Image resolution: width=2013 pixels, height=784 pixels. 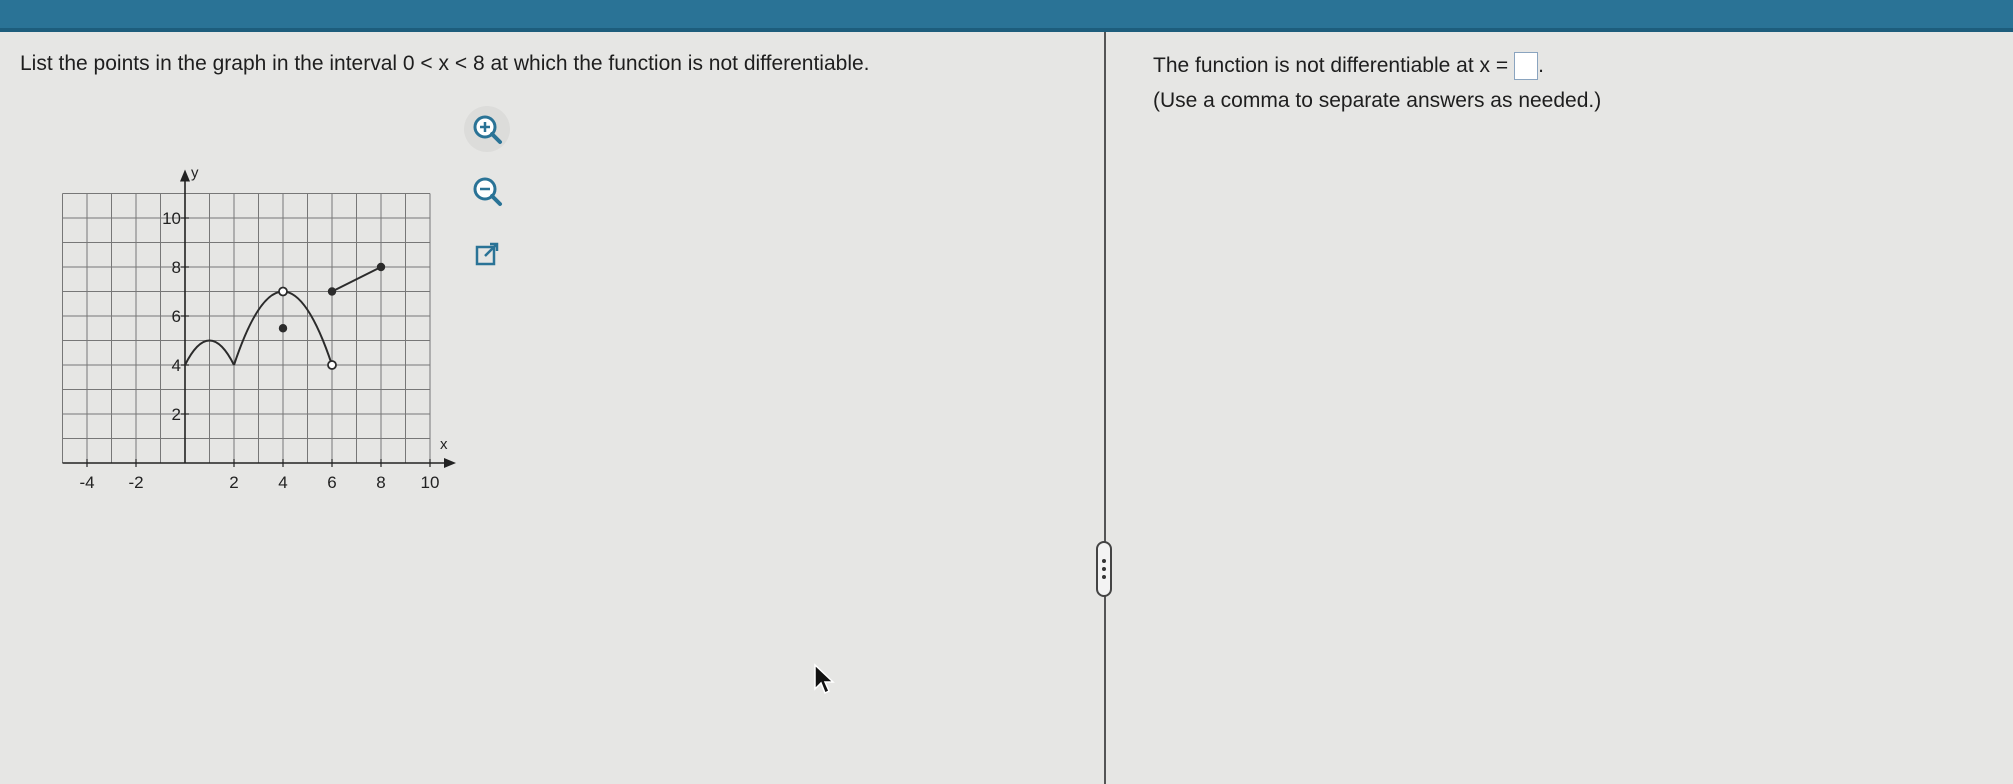 What do you see at coordinates (450, 463) in the screenshot?
I see `x-axis-arrow` at bounding box center [450, 463].